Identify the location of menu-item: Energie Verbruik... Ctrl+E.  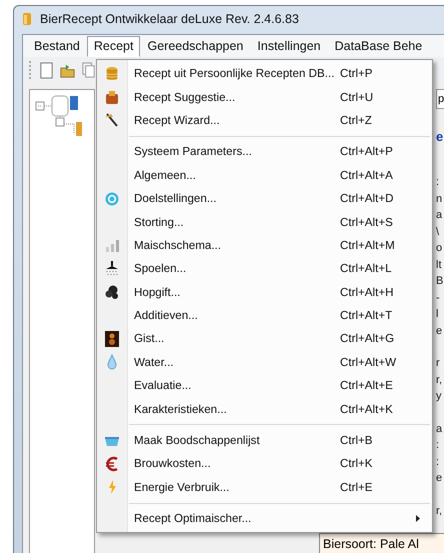
(264, 488).